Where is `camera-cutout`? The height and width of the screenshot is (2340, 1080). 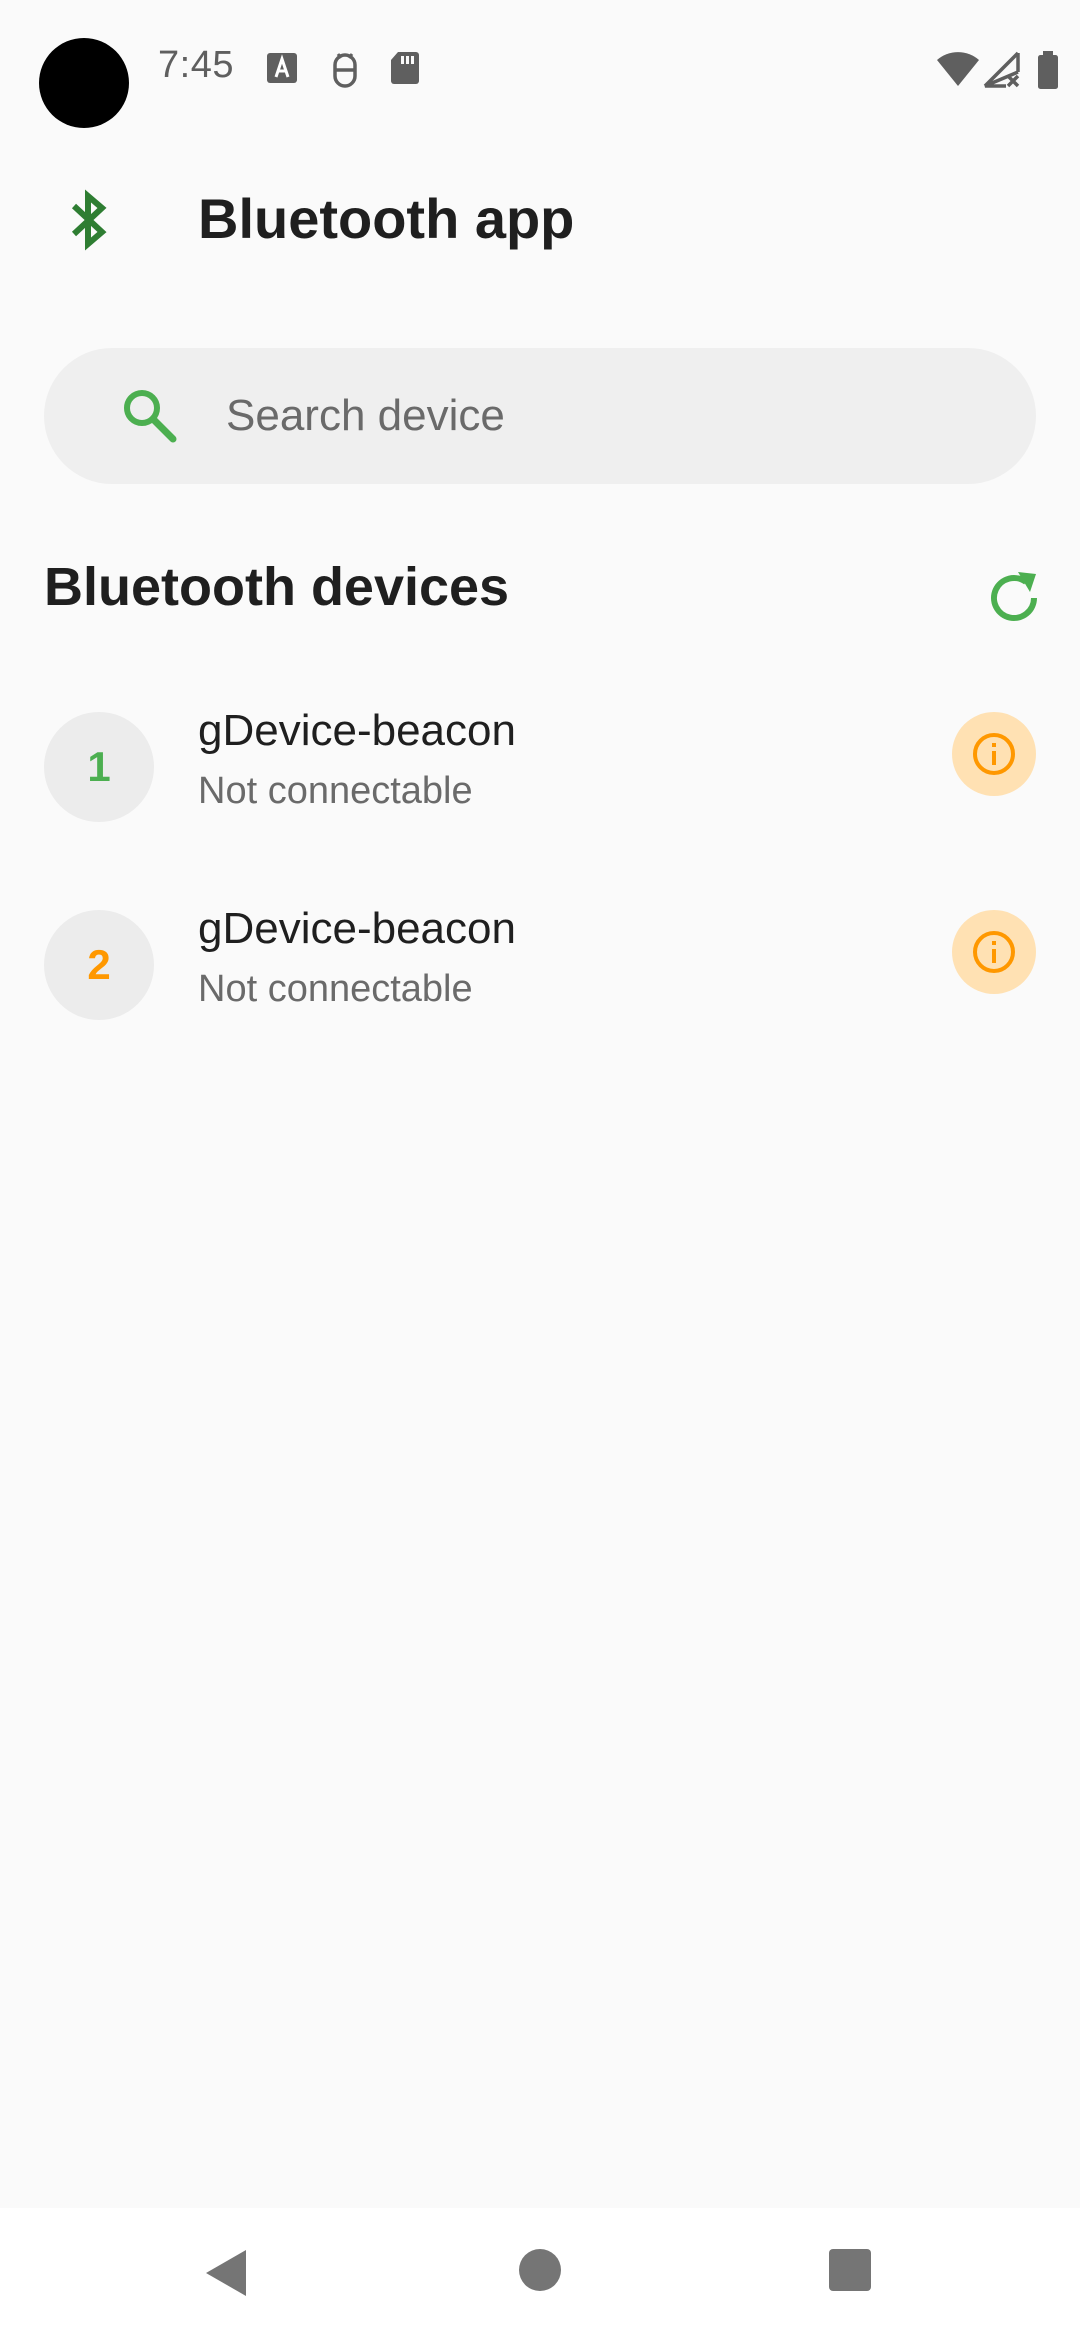 camera-cutout is located at coordinates (84, 83).